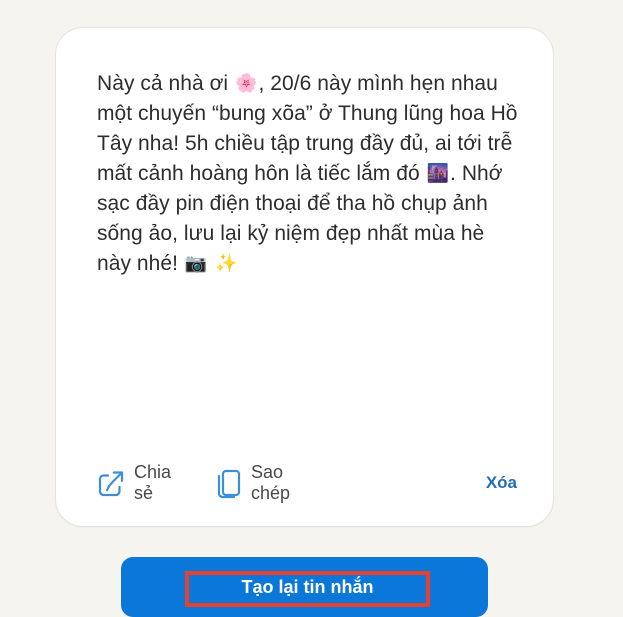 The height and width of the screenshot is (617, 623). I want to click on share-icon, so click(111, 483).